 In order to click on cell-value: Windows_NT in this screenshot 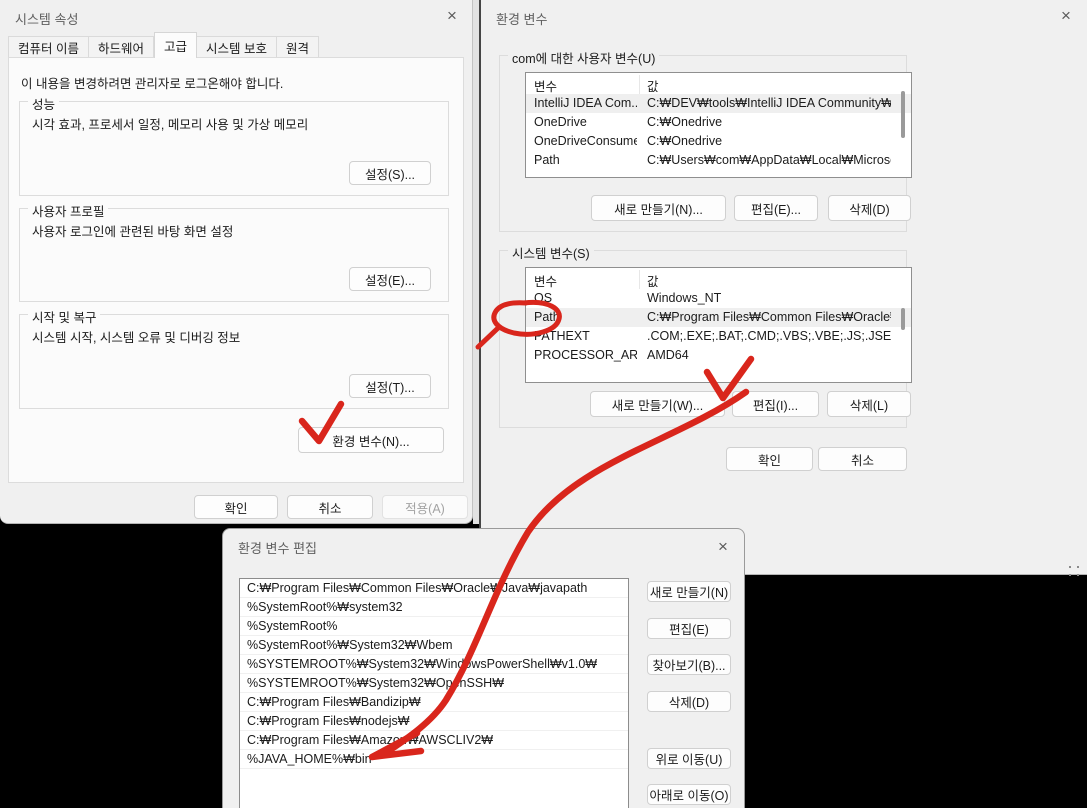, I will do `click(684, 298)`.